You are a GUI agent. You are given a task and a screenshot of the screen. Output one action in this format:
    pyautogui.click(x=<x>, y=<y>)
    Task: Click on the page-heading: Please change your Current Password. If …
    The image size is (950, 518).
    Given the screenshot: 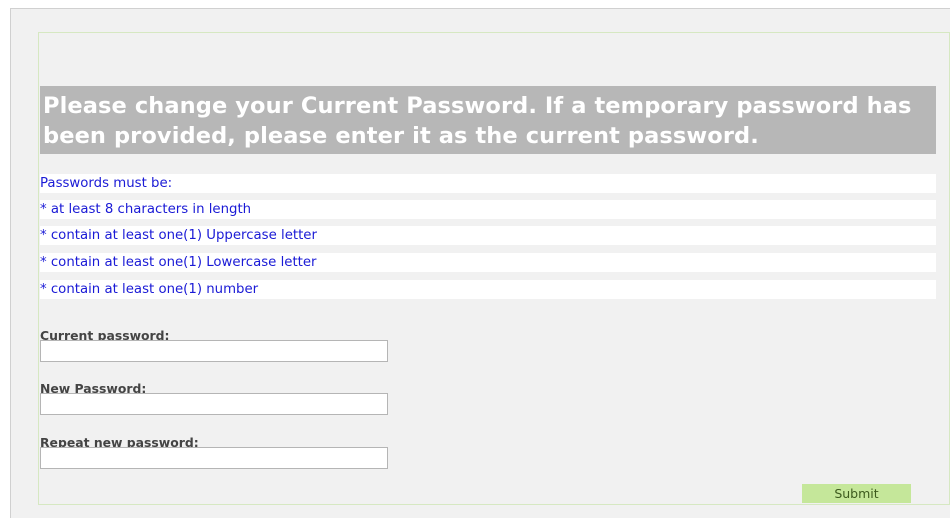 What is the action you would take?
    pyautogui.click(x=488, y=120)
    